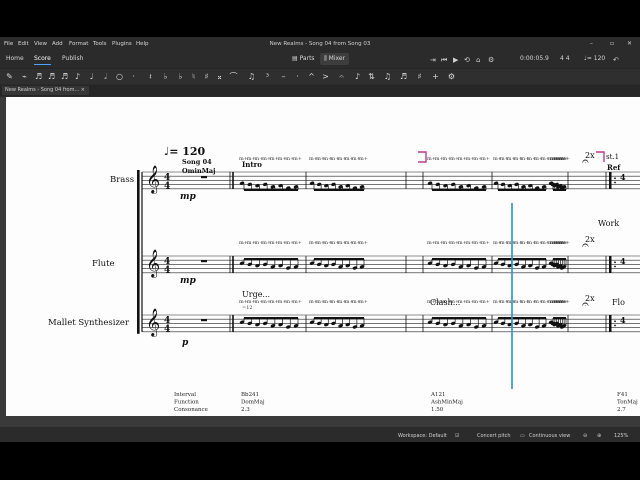 This screenshot has width=640, height=480. Describe the element at coordinates (250, 395) in the screenshot. I see `analysis-col1-0: Bb241` at that location.